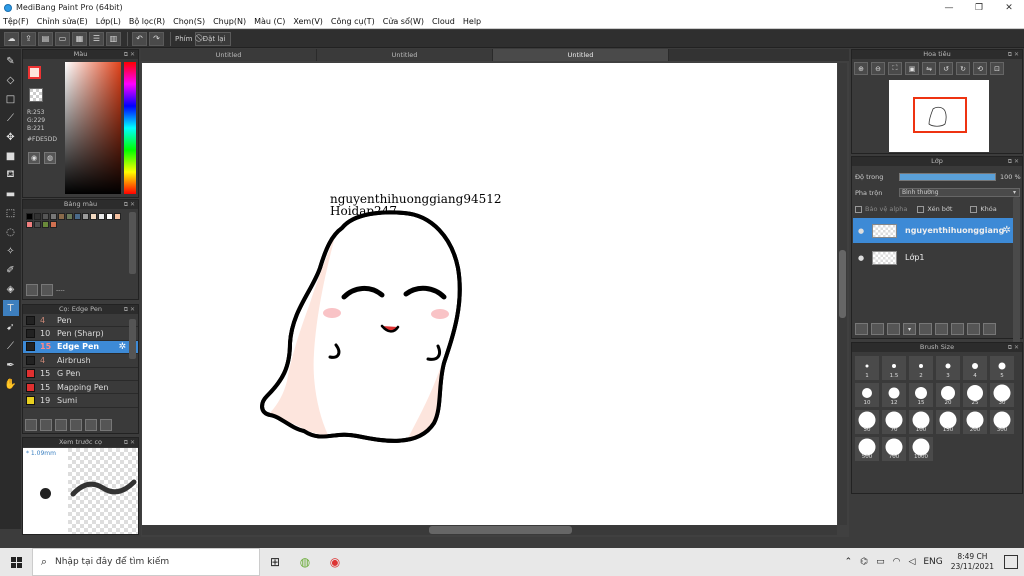 Image resolution: width=1024 pixels, height=576 pixels. I want to click on bucket-tool-icon: ⛾, so click(11, 175).